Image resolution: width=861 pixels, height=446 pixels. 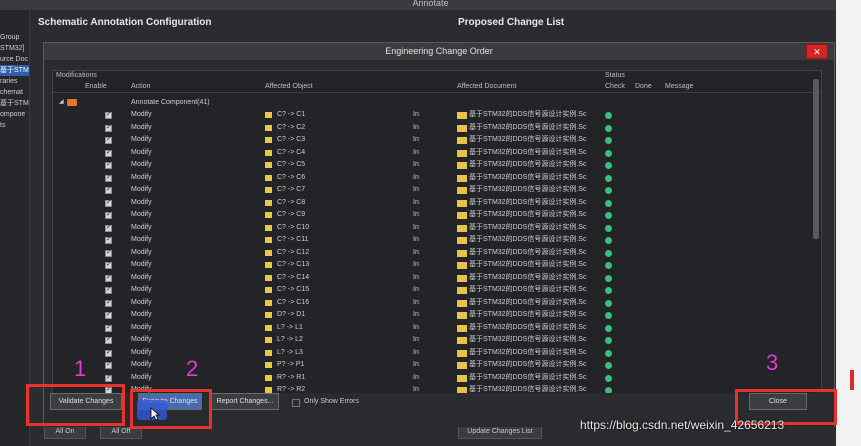 I want to click on change-row: Modify C? -> C13 In 基于STM32的DDS信号源设计实例.Sc, so click(x=437, y=265).